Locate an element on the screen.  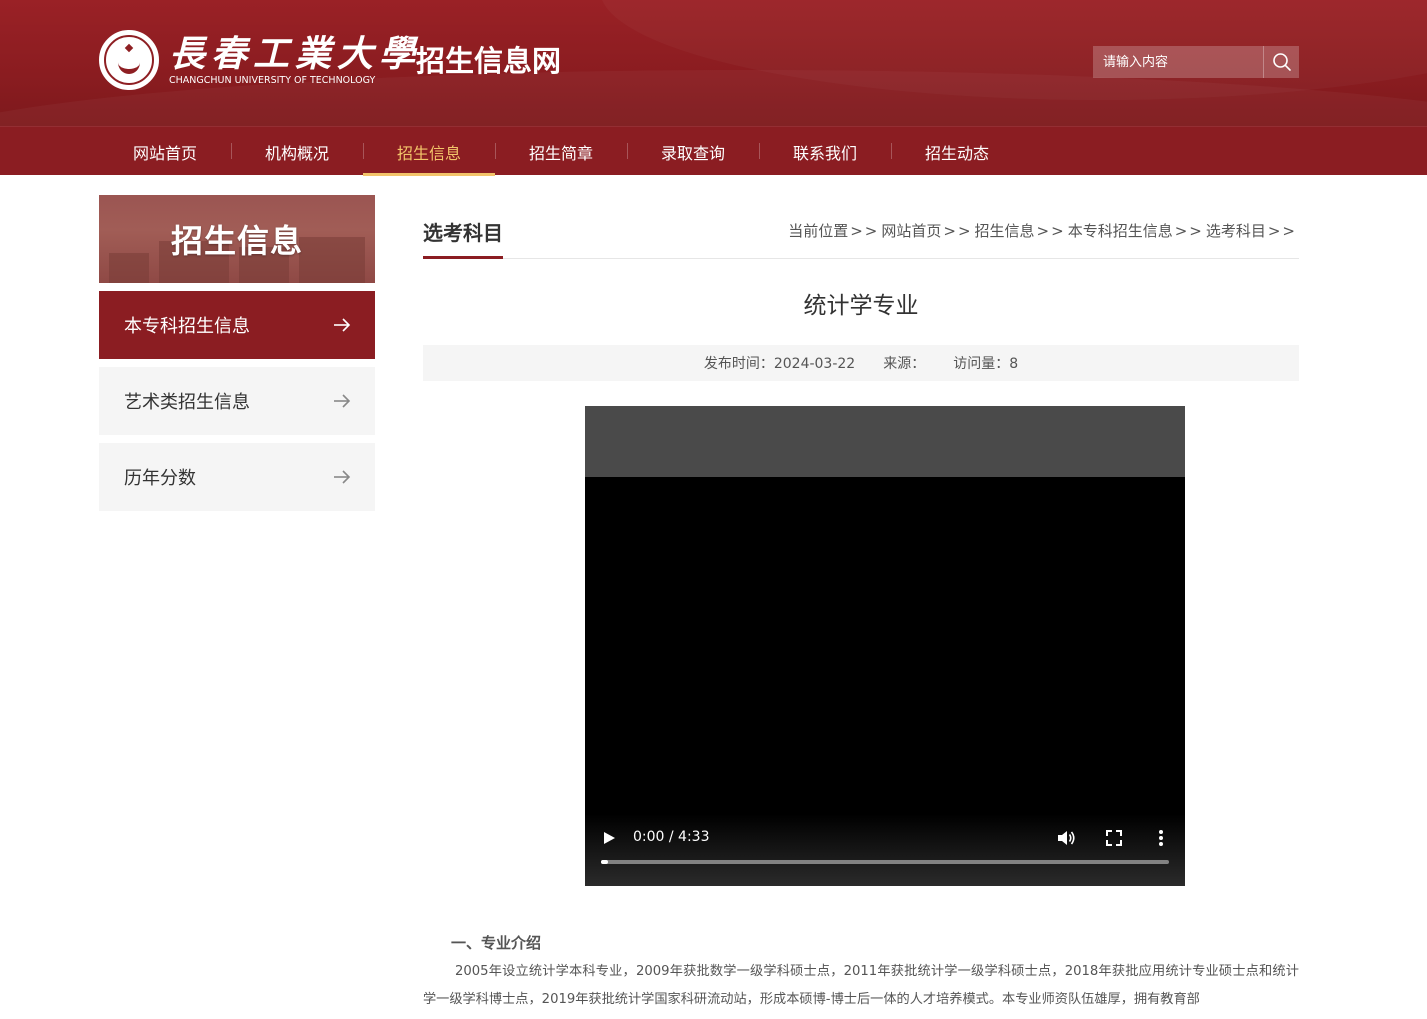
volume-icon is located at coordinates (1066, 838).